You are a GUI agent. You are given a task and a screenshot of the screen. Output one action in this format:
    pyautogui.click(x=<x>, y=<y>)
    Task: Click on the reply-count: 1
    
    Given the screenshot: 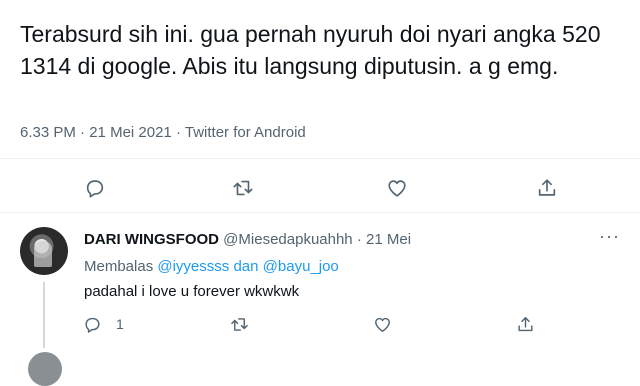 What is the action you would take?
    pyautogui.click(x=120, y=324)
    